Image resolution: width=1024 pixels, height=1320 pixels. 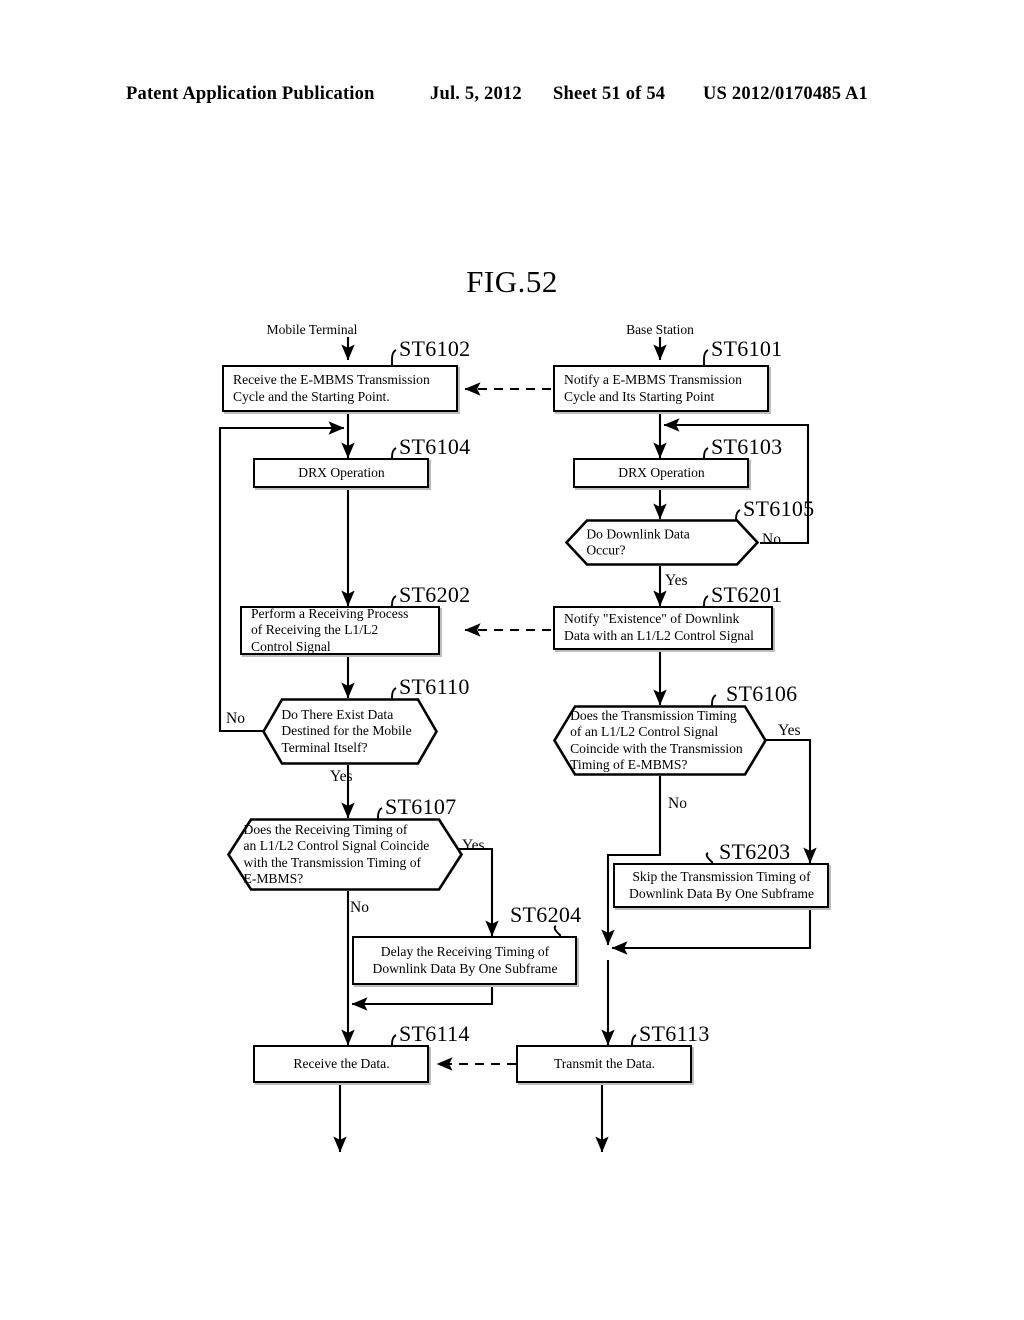 What do you see at coordinates (762, 693) in the screenshot?
I see `step-label-st6106: ST6106` at bounding box center [762, 693].